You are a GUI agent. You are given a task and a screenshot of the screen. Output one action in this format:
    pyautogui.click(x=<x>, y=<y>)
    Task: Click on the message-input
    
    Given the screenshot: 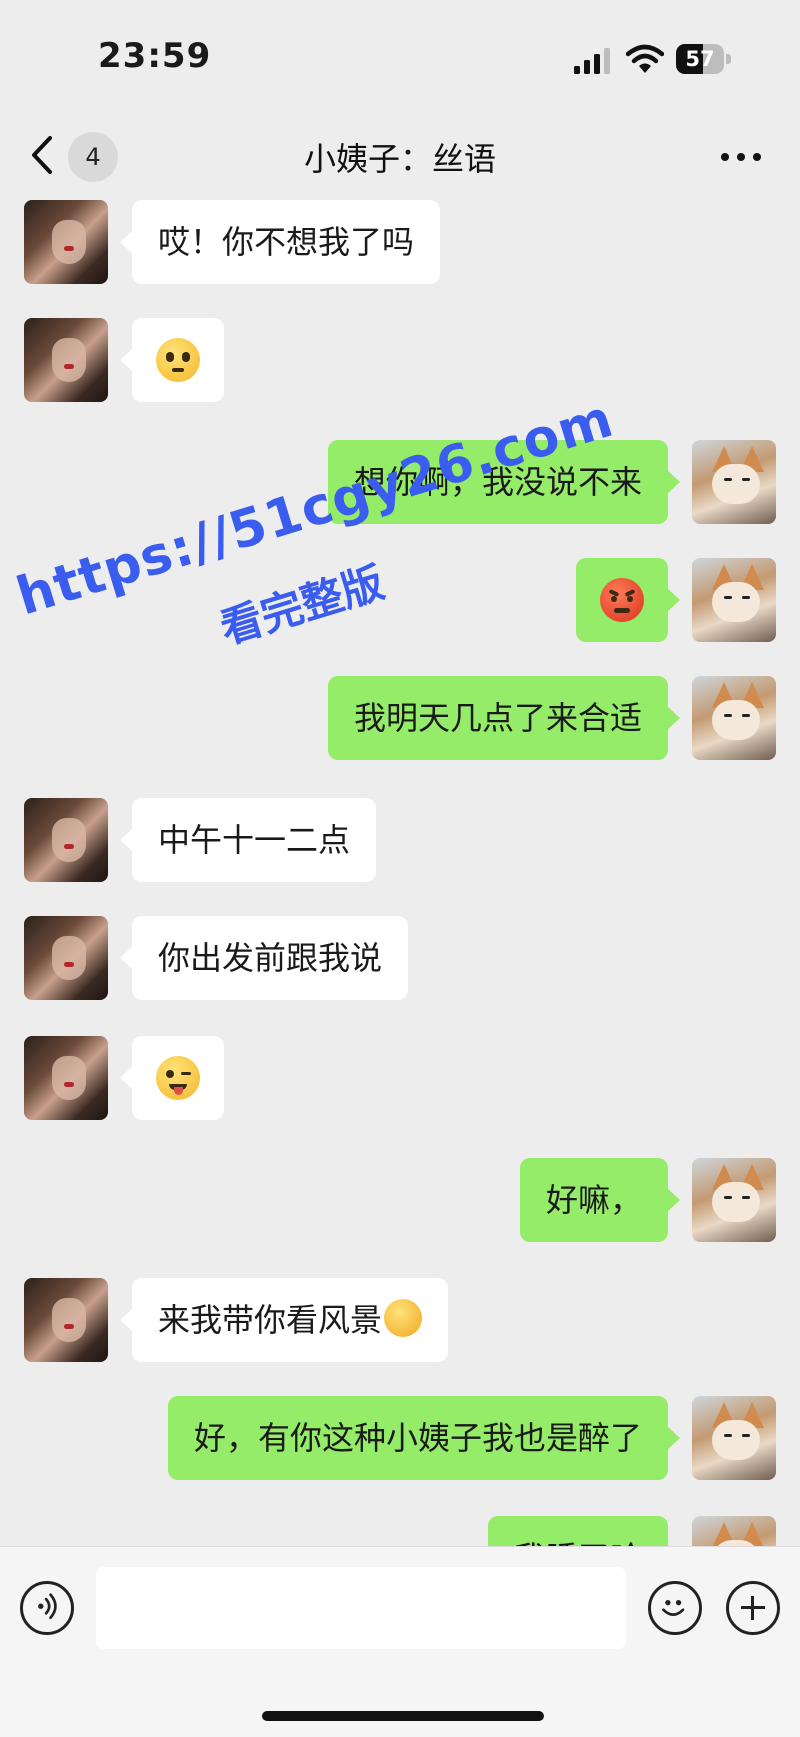 What is the action you would take?
    pyautogui.click(x=361, y=1608)
    